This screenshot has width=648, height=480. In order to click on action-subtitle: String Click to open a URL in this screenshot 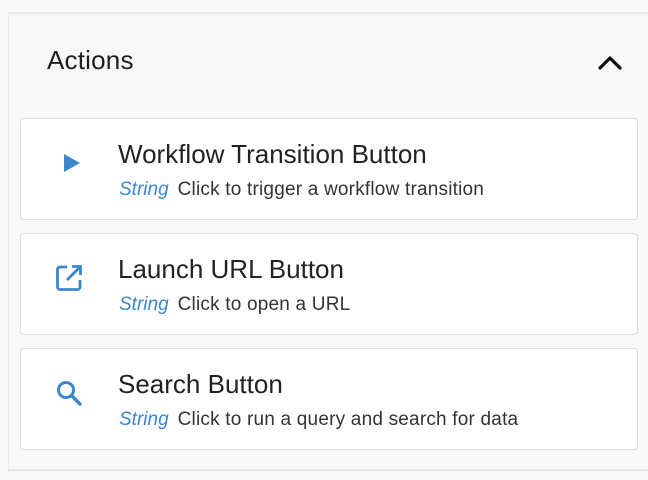, I will do `click(234, 305)`.